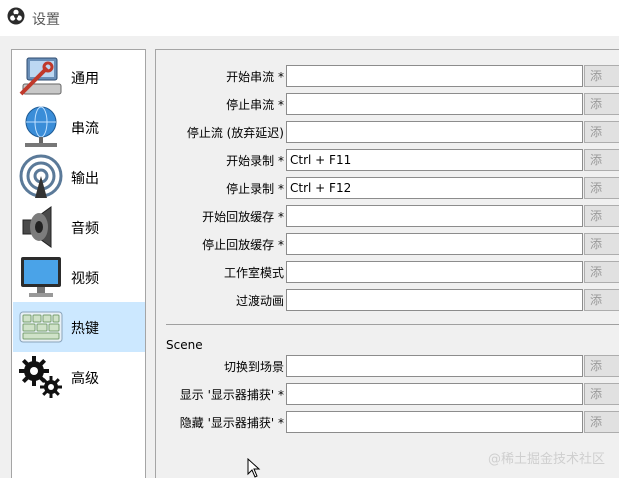 Image resolution: width=619 pixels, height=478 pixels. Describe the element at coordinates (41, 176) in the screenshot. I see `broadcast-antenna-icon` at that location.